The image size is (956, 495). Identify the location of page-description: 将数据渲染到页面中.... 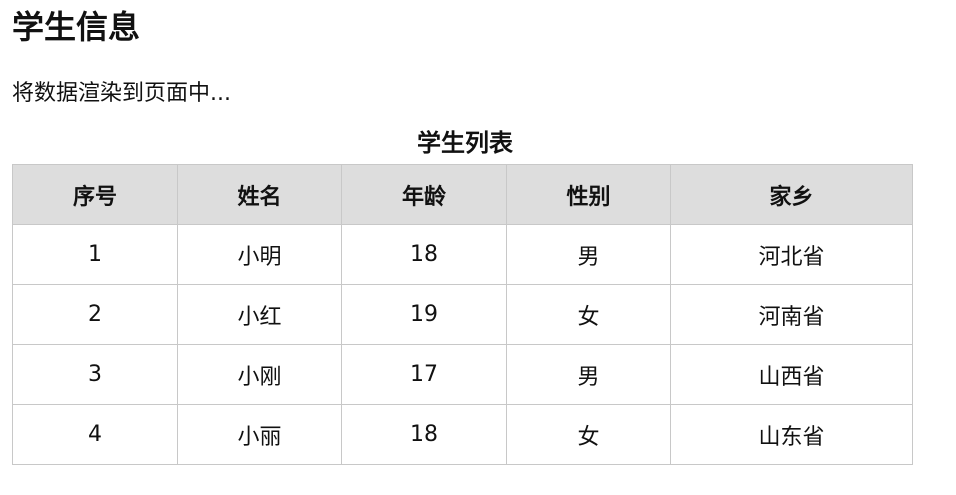
(121, 93).